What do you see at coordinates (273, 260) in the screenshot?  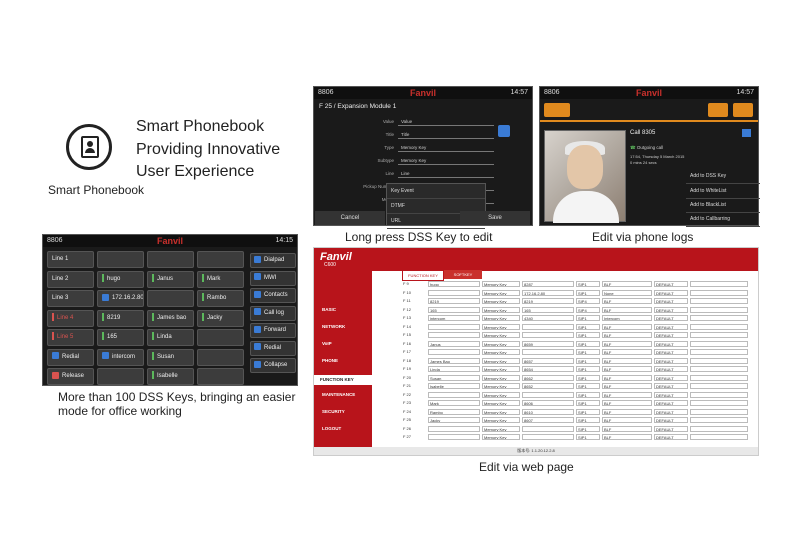 I see `side-button-dialpad: Dialpad` at bounding box center [273, 260].